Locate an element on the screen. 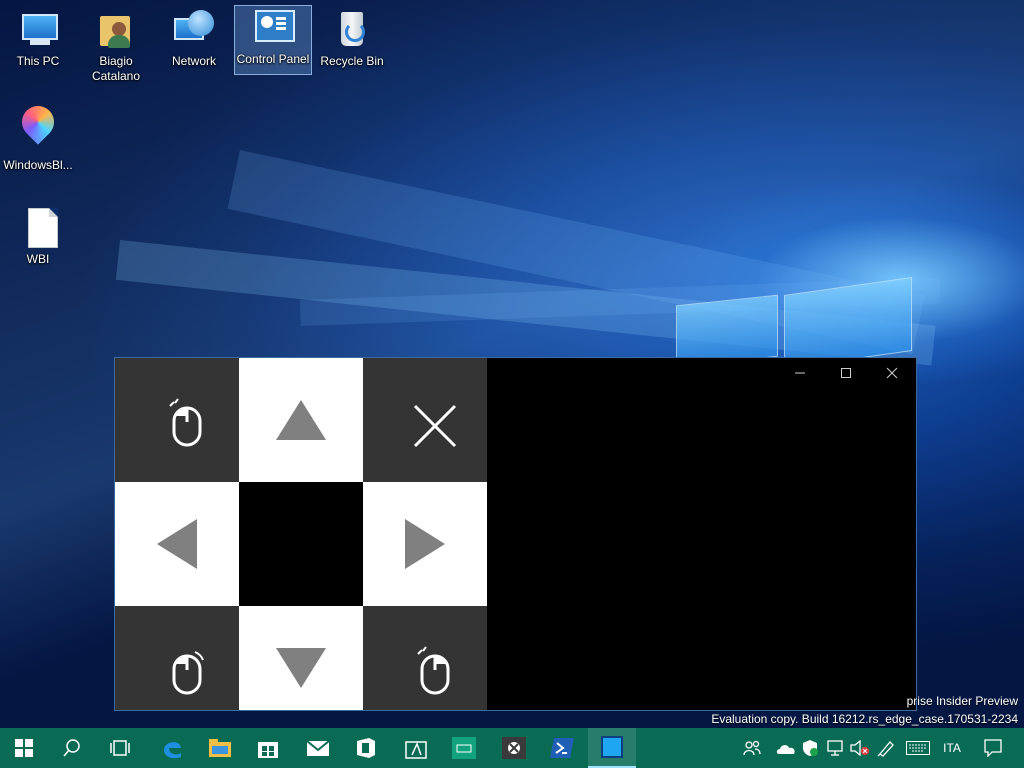  maximize-button is located at coordinates (846, 373).